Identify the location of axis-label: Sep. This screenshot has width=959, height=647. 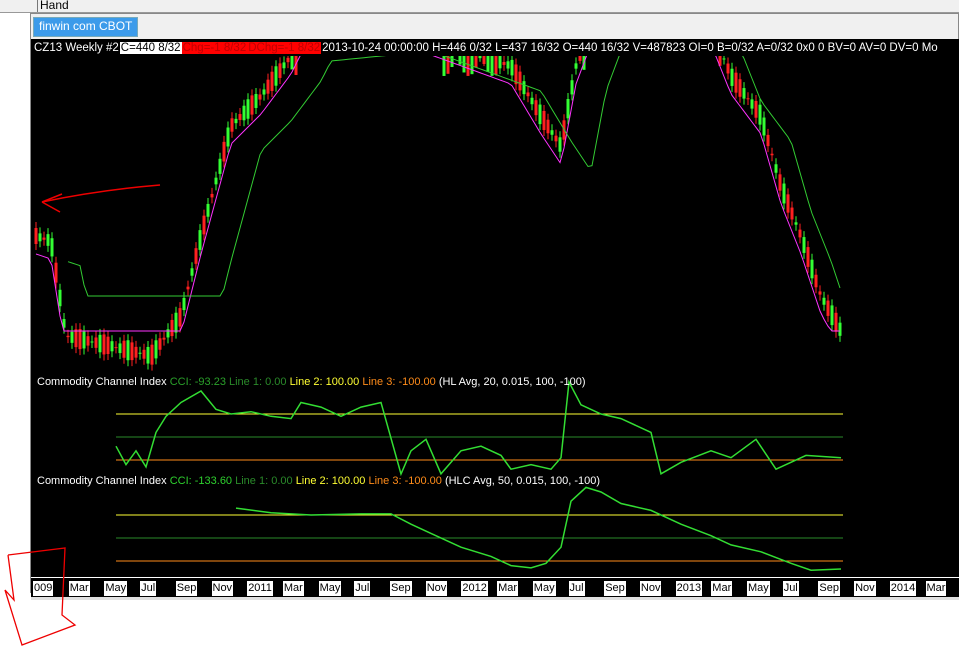
(401, 588).